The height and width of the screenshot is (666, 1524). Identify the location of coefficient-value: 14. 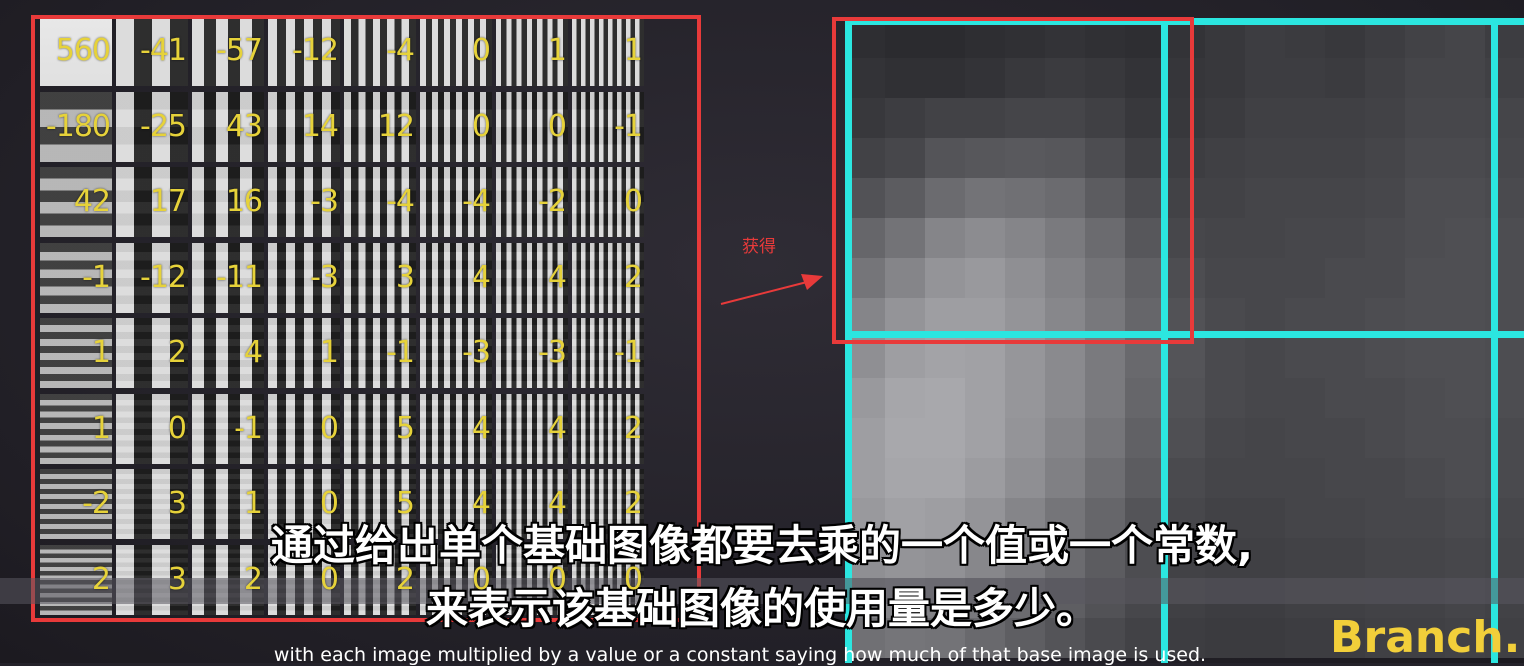
(320, 126).